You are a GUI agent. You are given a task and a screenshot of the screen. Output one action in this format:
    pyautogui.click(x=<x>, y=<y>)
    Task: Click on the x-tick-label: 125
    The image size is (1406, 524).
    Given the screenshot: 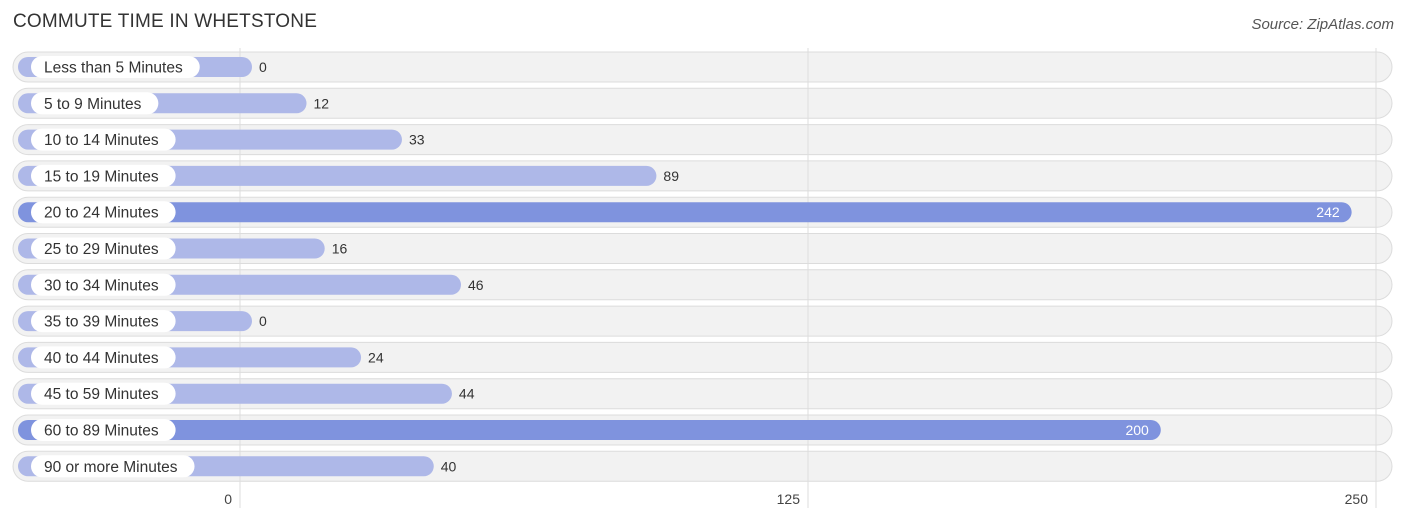 What is the action you would take?
    pyautogui.click(x=789, y=499)
    